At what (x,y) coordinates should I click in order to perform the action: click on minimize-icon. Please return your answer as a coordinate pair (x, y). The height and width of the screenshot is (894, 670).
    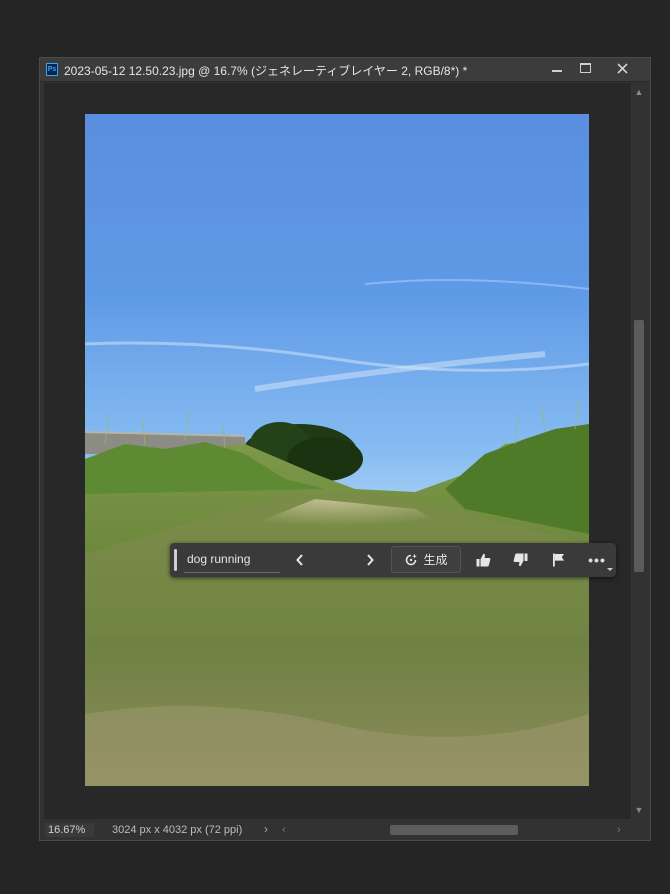
    Looking at the image, I should click on (557, 71).